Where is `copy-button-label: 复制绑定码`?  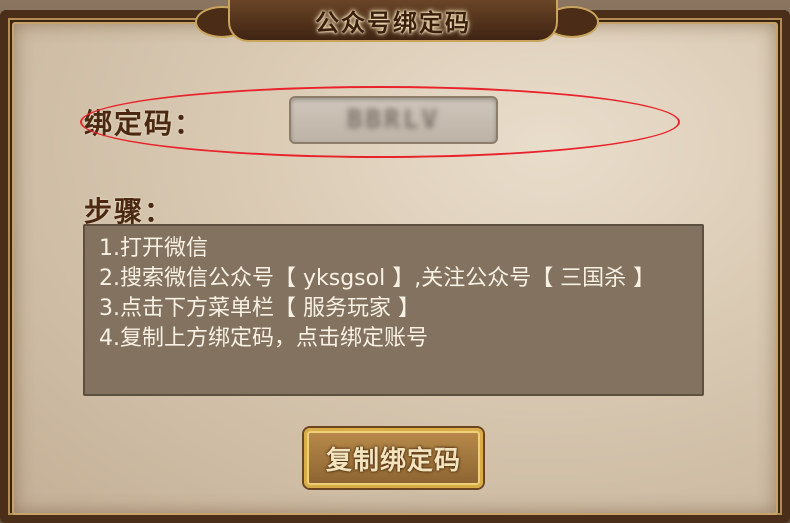 copy-button-label: 复制绑定码 is located at coordinates (393, 460).